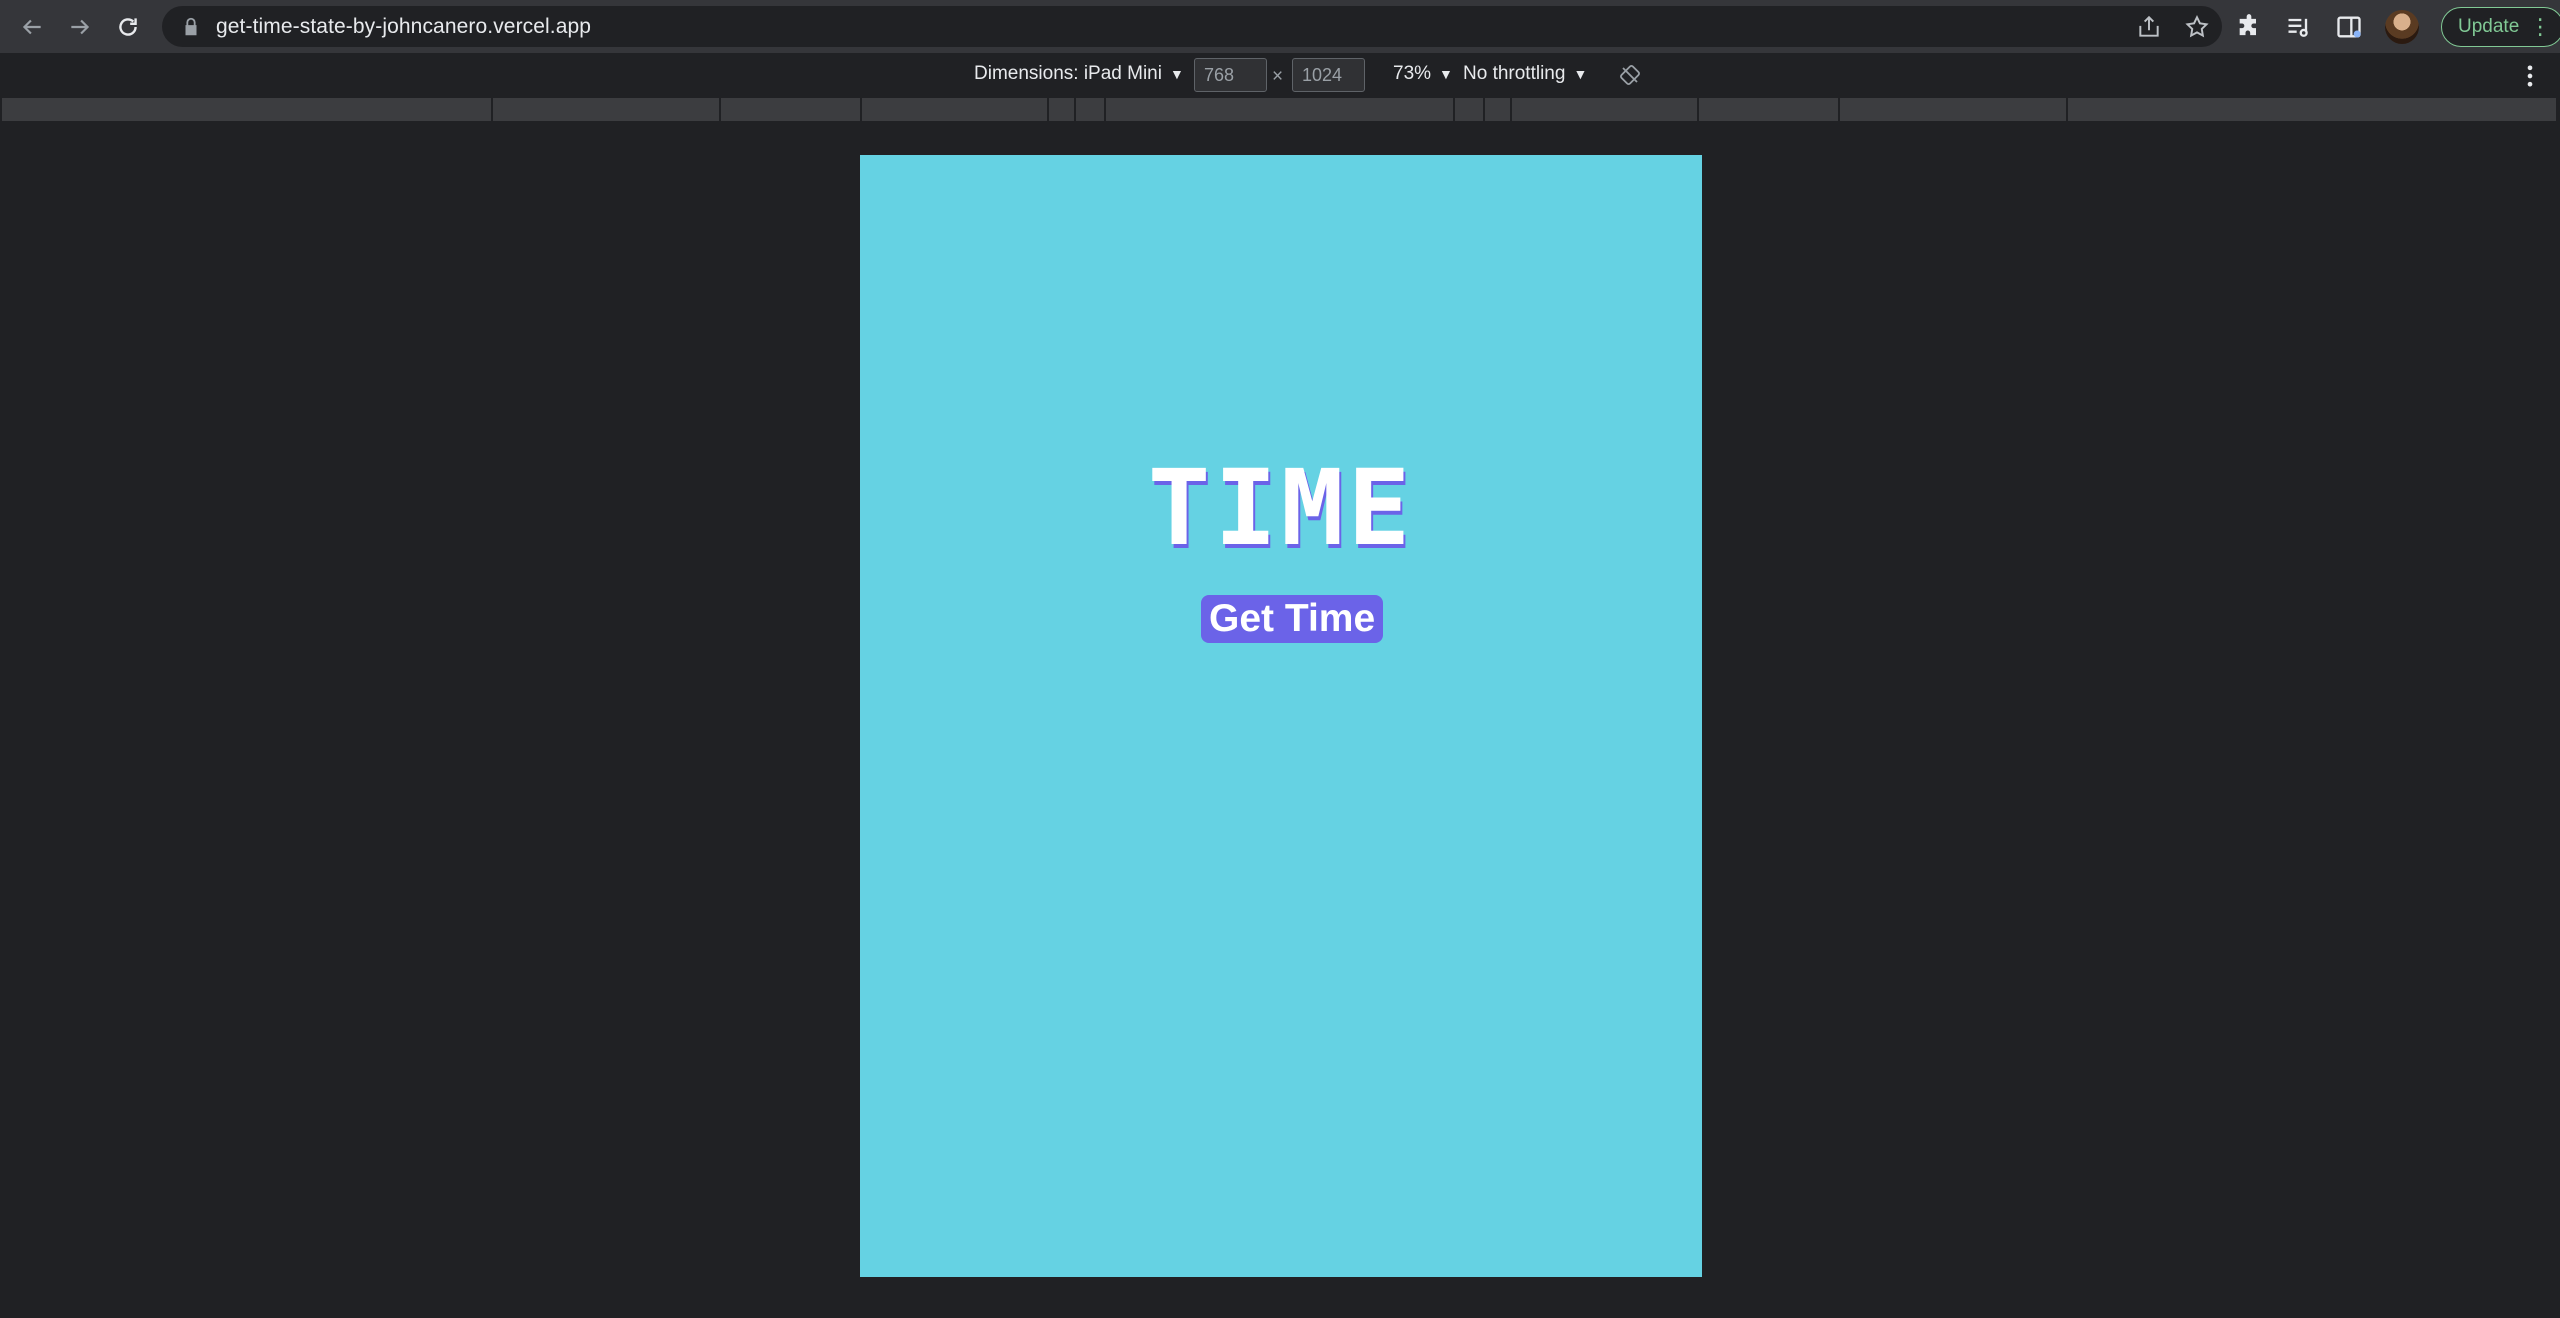  I want to click on url-text: get-time-state-by-johncanero.vercel.app, so click(403, 27).